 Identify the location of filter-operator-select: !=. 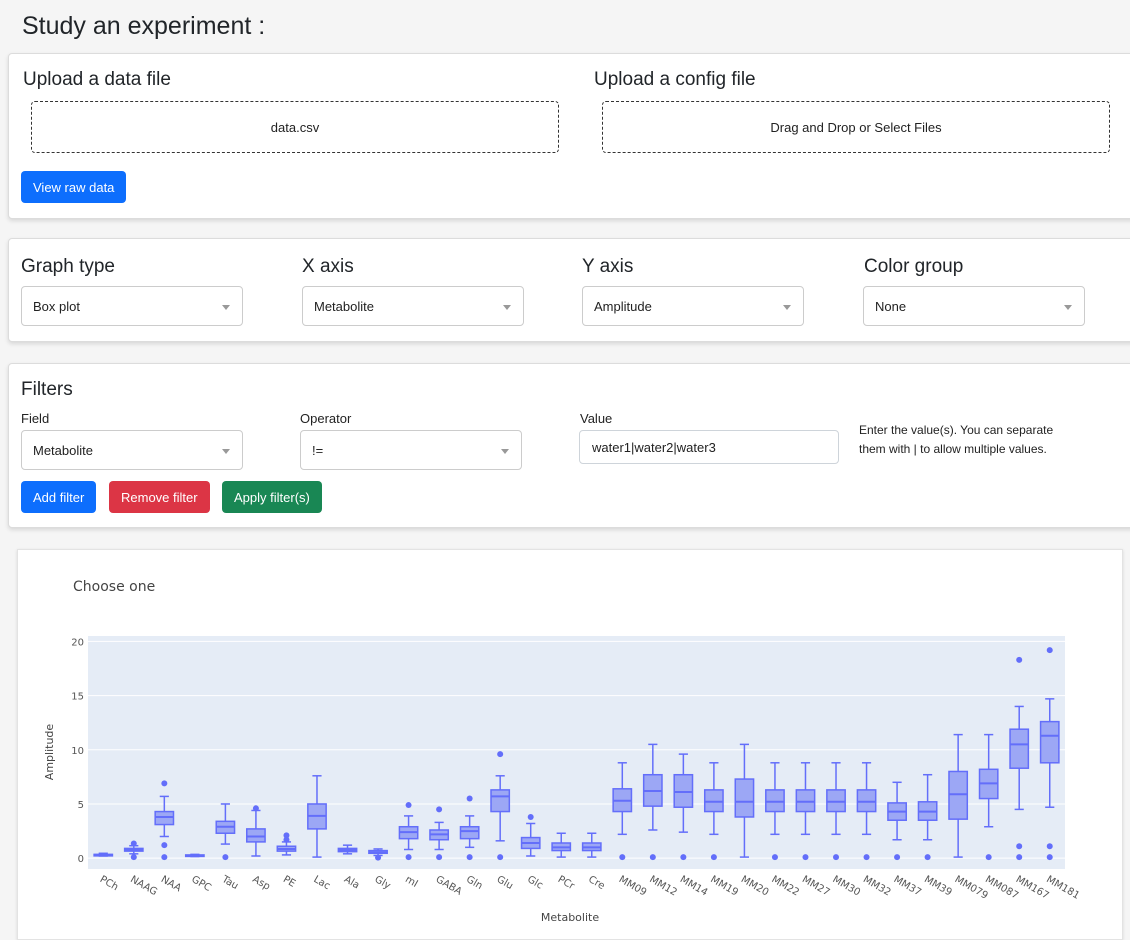
(411, 450).